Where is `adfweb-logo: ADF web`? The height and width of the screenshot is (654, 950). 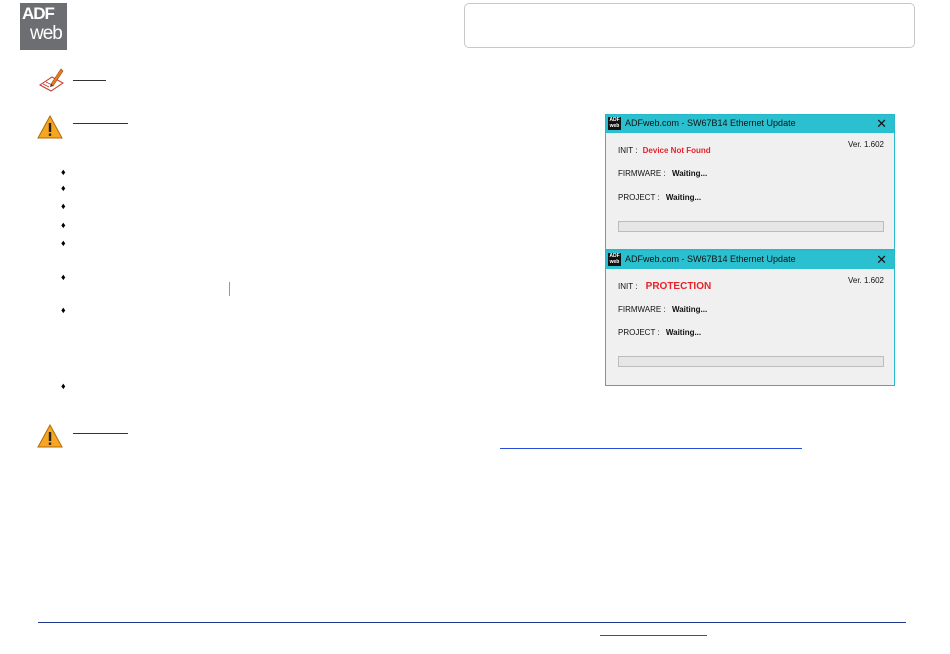 adfweb-logo: ADF web is located at coordinates (43, 26).